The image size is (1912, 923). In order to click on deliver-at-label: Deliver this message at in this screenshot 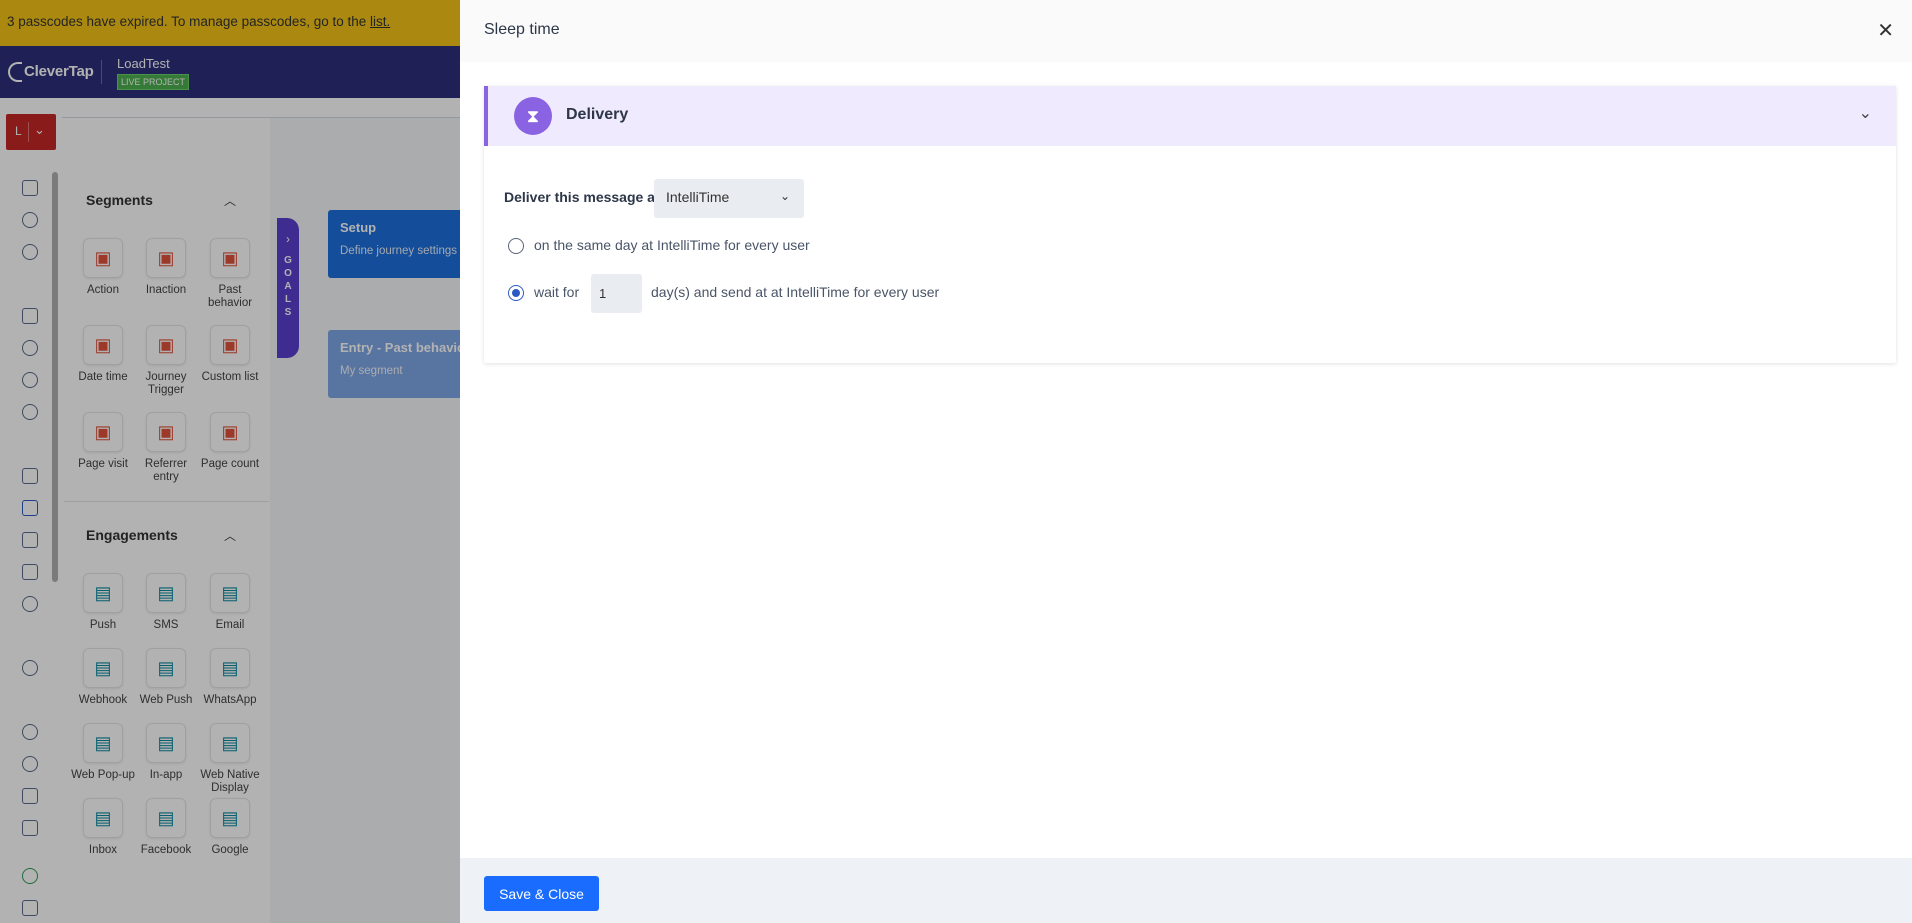, I will do `click(582, 197)`.